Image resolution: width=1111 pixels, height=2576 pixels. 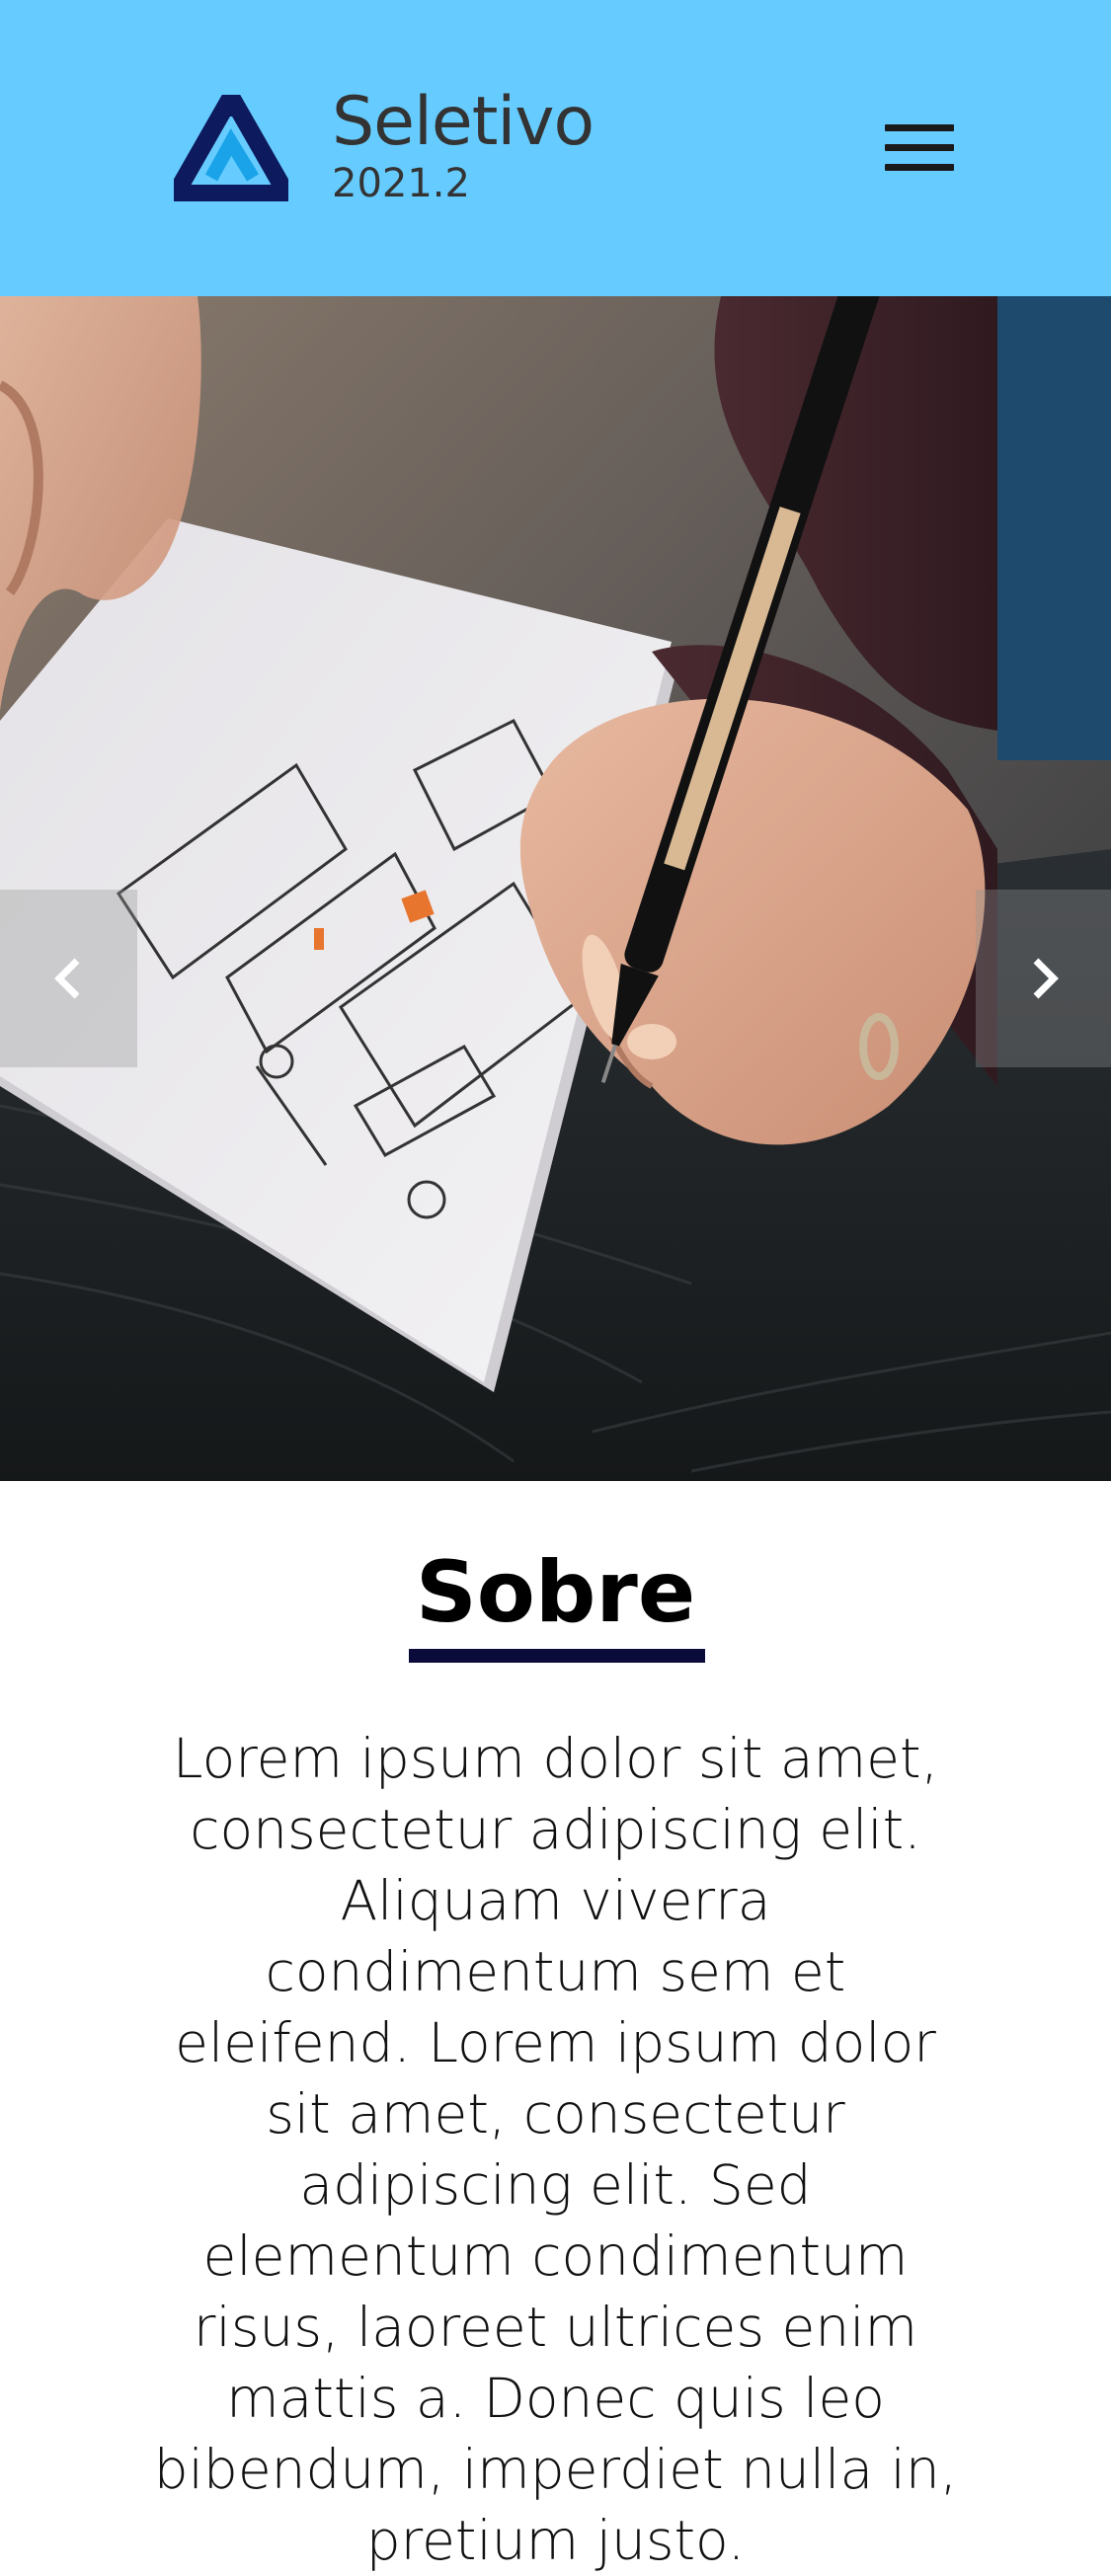 I want to click on carousel-prev-button, so click(x=68, y=978).